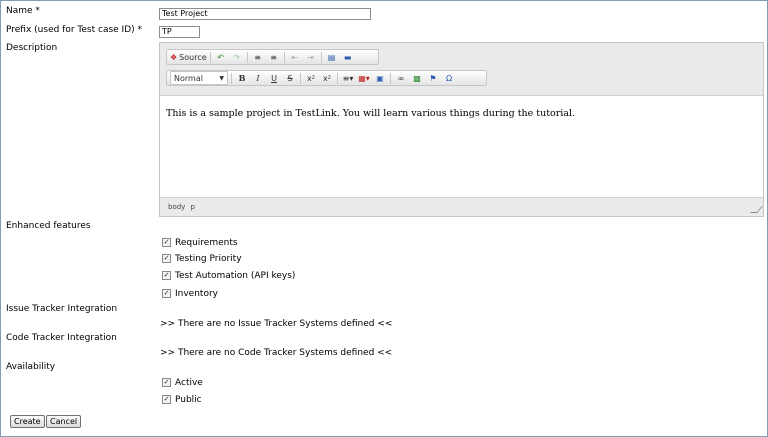 The height and width of the screenshot is (437, 768). I want to click on checkbox-active: ✓, so click(166, 382).